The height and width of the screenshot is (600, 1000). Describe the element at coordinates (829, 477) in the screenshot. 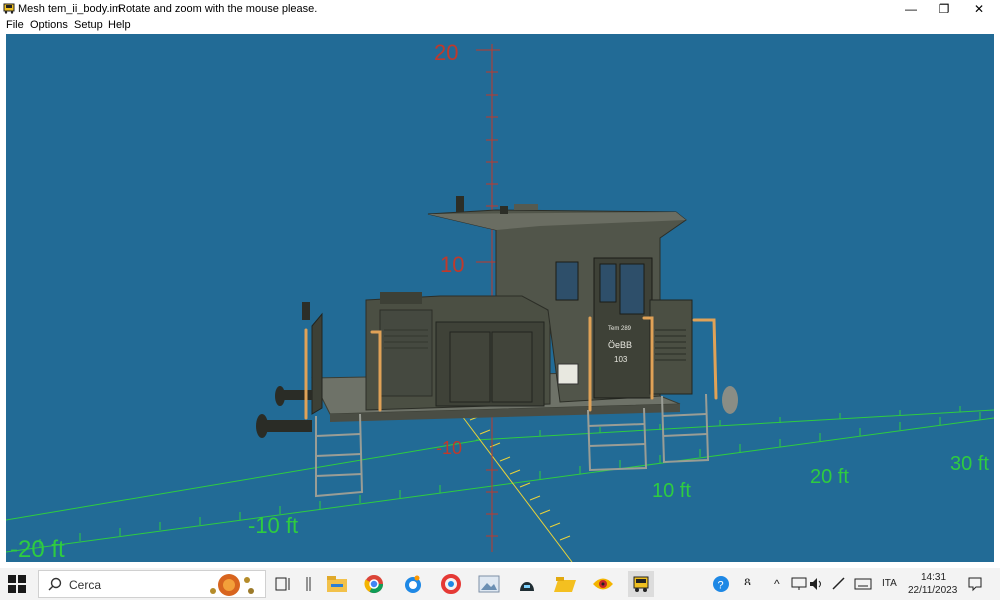

I see `ground-axis-label-20ft: 20 ft` at that location.